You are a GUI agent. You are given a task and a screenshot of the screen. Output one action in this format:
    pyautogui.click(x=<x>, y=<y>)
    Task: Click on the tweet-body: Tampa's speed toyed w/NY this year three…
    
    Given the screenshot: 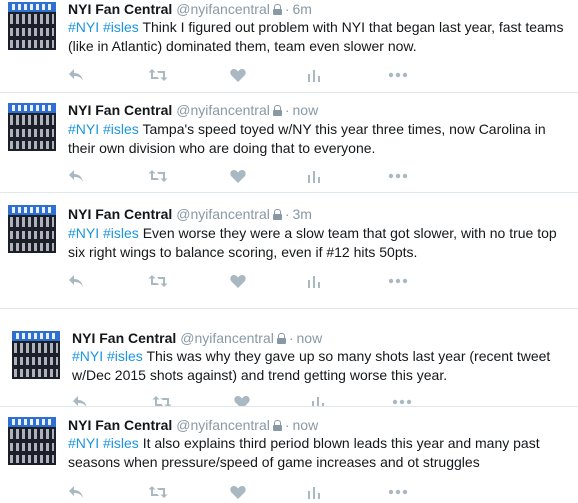 What is the action you would take?
    pyautogui.click(x=307, y=138)
    